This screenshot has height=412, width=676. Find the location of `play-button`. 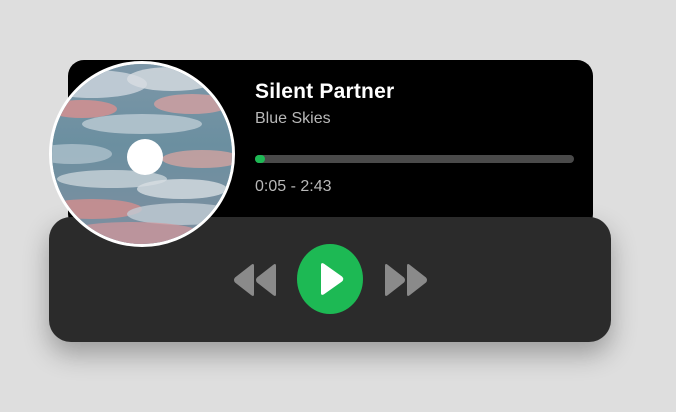

play-button is located at coordinates (330, 279).